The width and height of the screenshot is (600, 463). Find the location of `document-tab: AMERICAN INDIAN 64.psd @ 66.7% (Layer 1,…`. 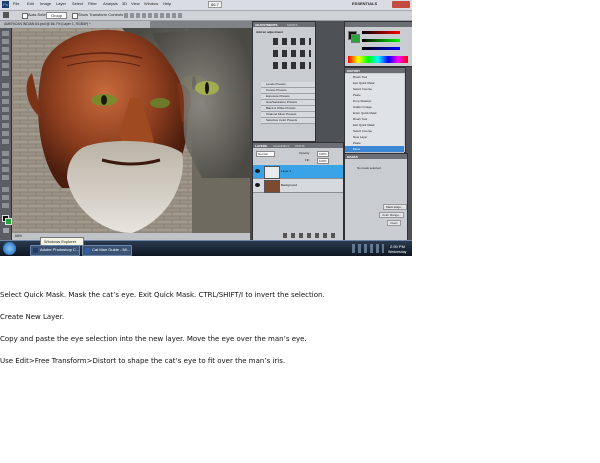

document-tab: AMERICAN INDIAN 64.psd @ 66.7% (Layer 1,… is located at coordinates (75, 24).